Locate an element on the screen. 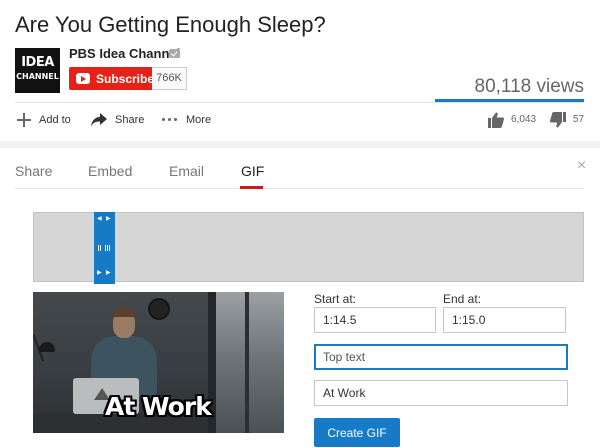  more-label: More is located at coordinates (199, 120).